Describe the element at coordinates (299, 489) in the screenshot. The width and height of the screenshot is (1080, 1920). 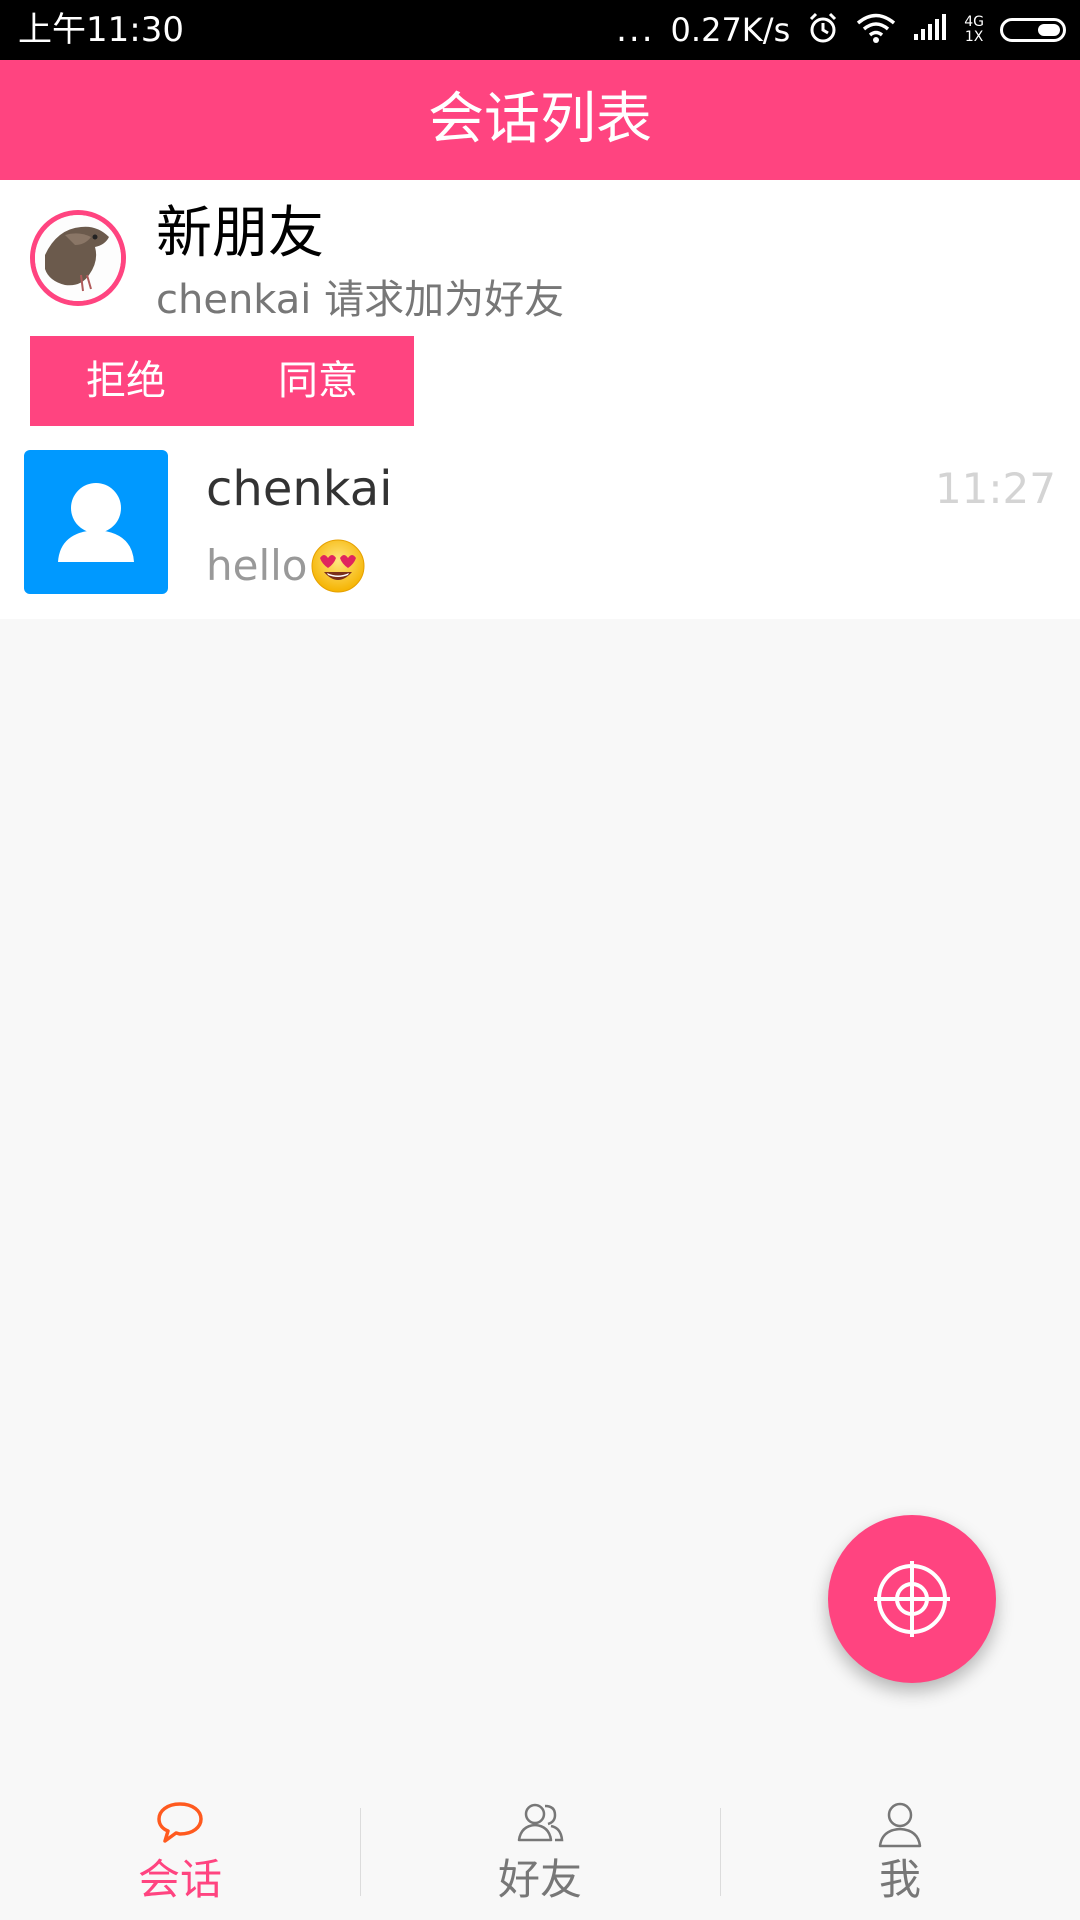
I see `contact-name: chenkai` at that location.